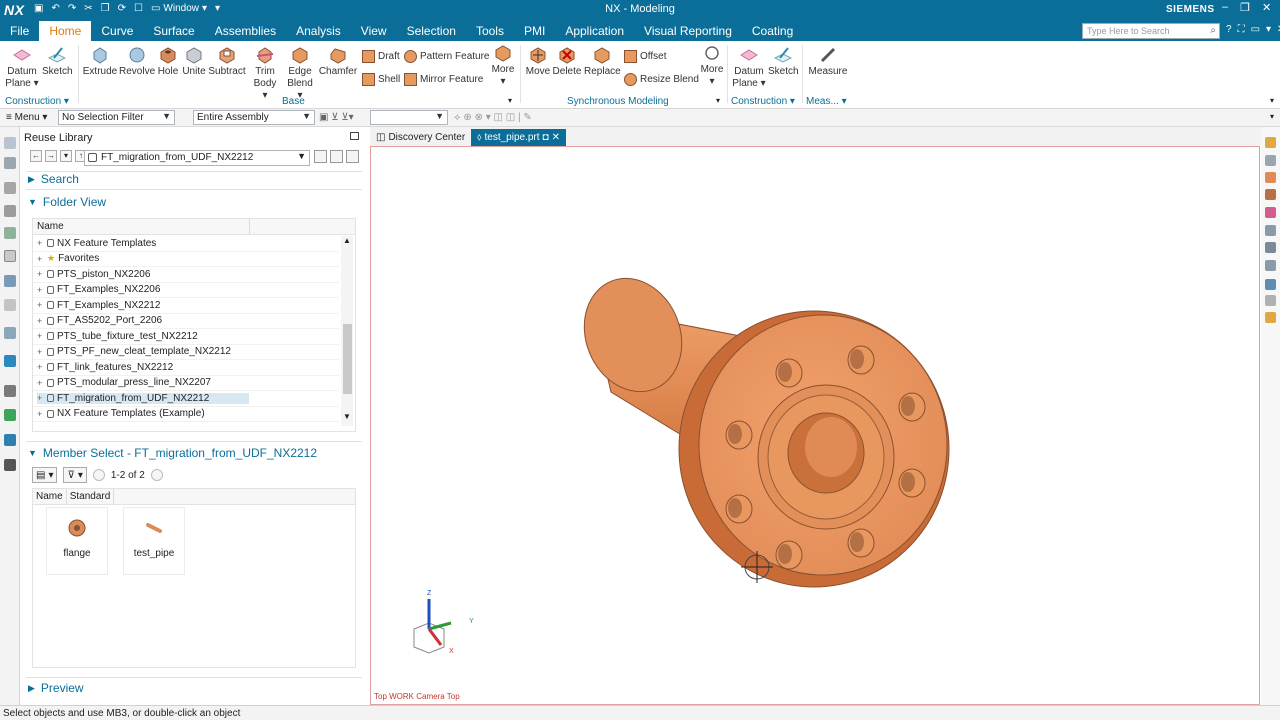 The width and height of the screenshot is (1280, 720). What do you see at coordinates (347, 240) in the screenshot?
I see `scroll-up-icon: ▲` at bounding box center [347, 240].